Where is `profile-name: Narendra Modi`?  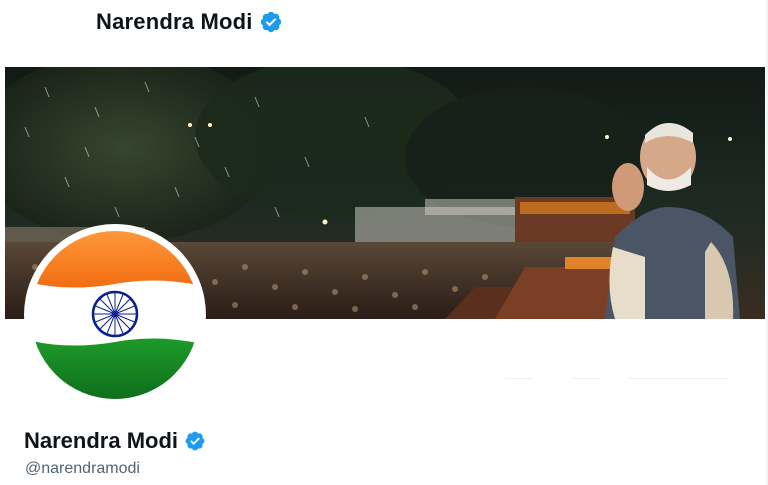 profile-name: Narendra Modi is located at coordinates (101, 440).